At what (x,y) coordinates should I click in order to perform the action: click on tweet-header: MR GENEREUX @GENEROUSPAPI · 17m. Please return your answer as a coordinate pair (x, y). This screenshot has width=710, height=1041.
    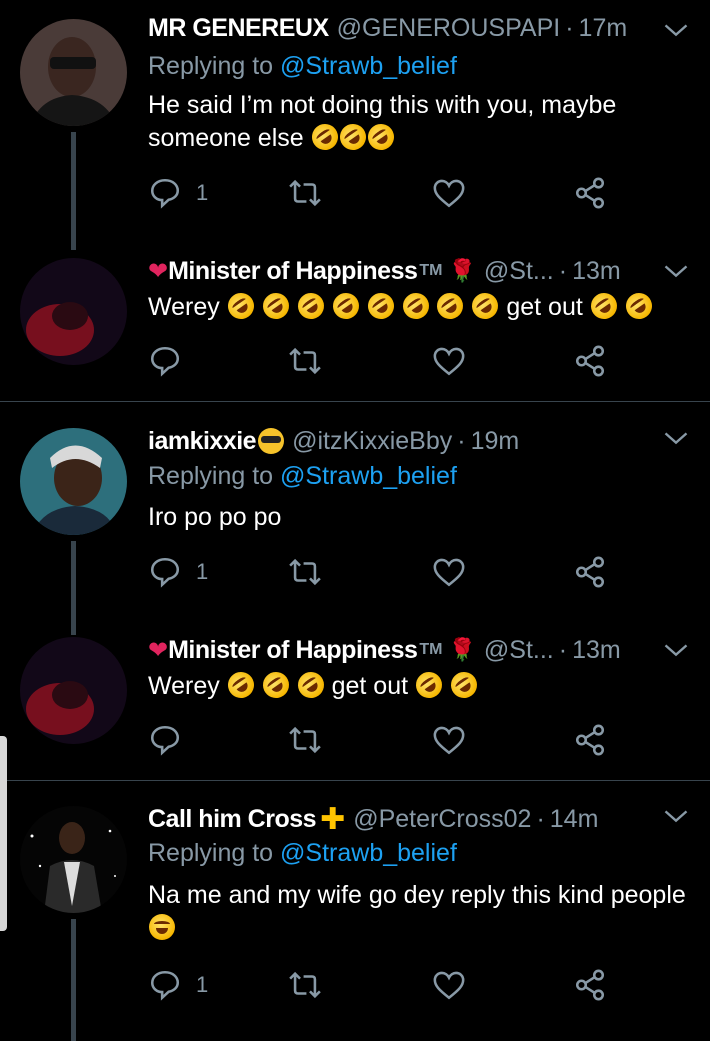
    Looking at the image, I should click on (387, 28).